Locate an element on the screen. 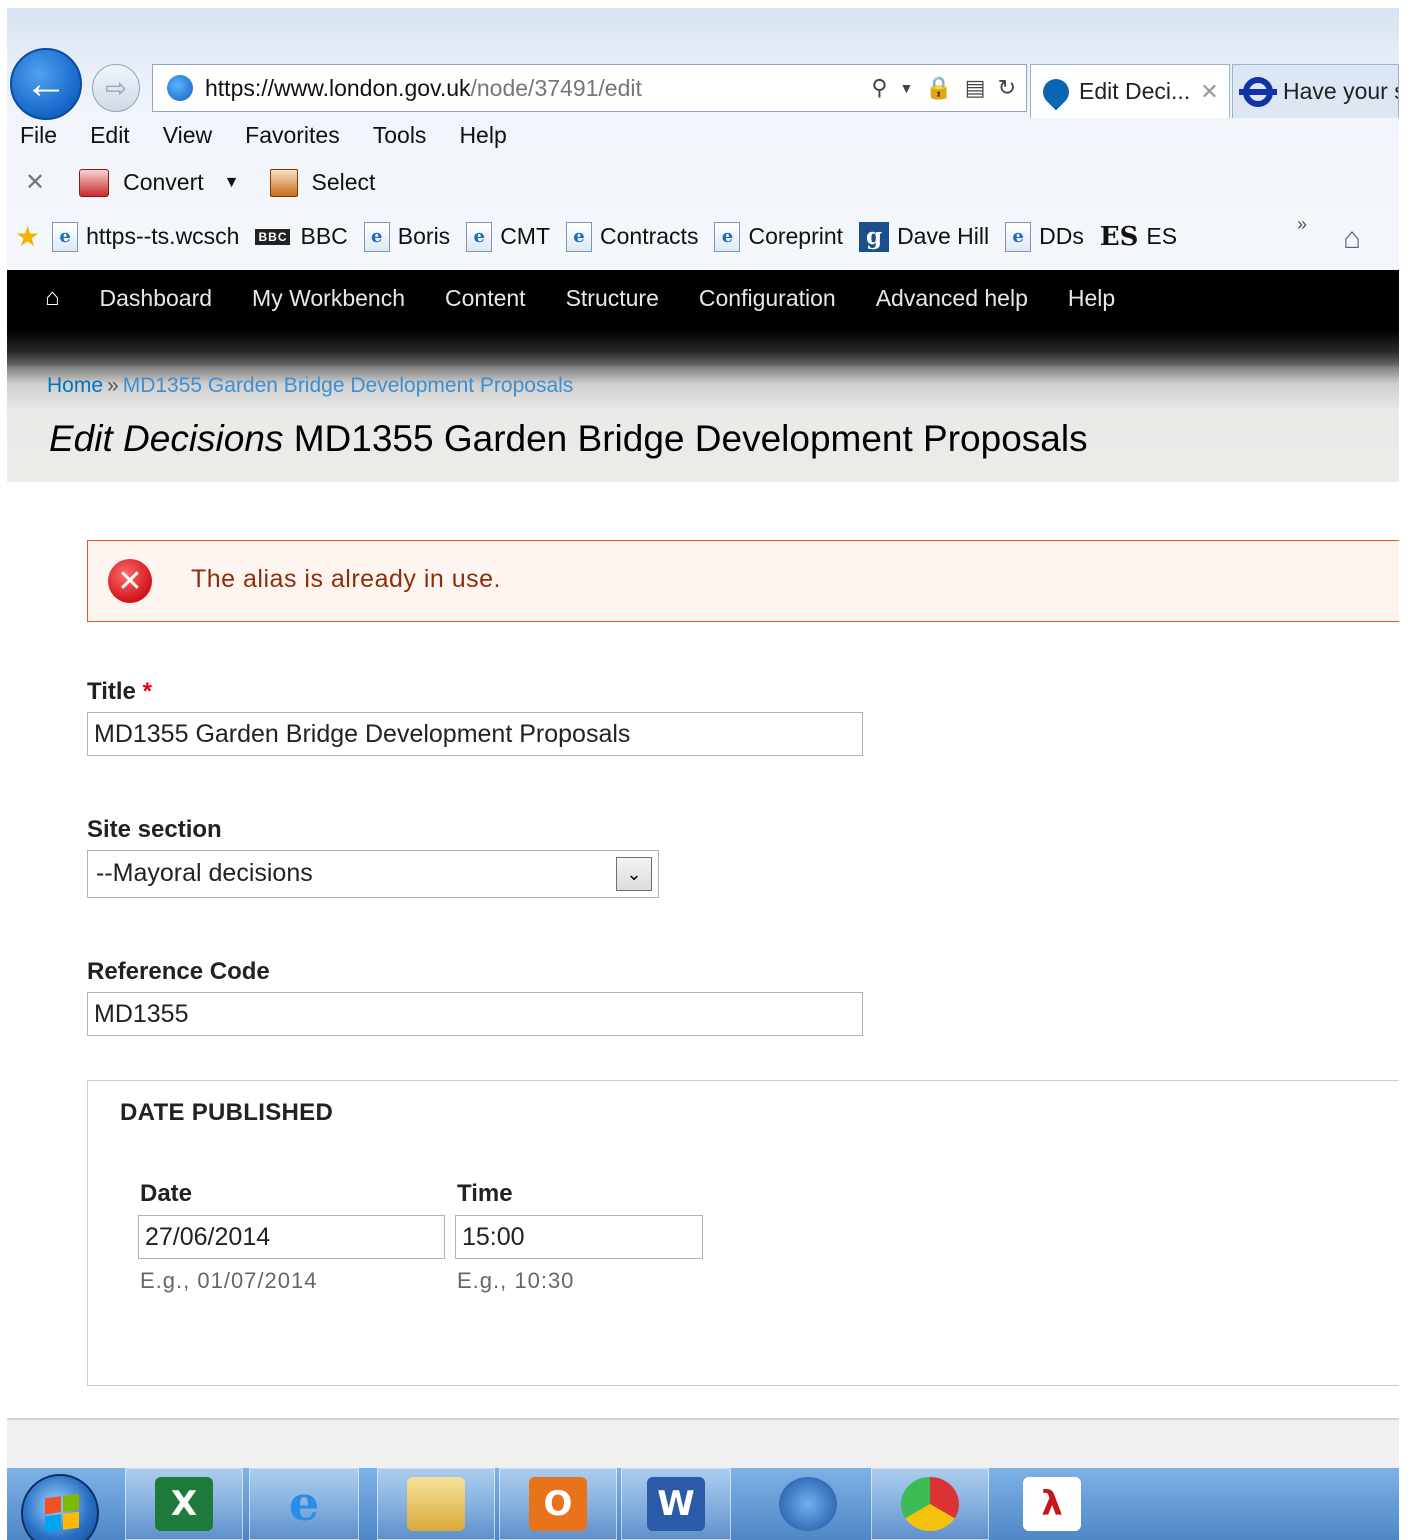 This screenshot has width=1411, height=1540. excel-icon: X is located at coordinates (184, 1504).